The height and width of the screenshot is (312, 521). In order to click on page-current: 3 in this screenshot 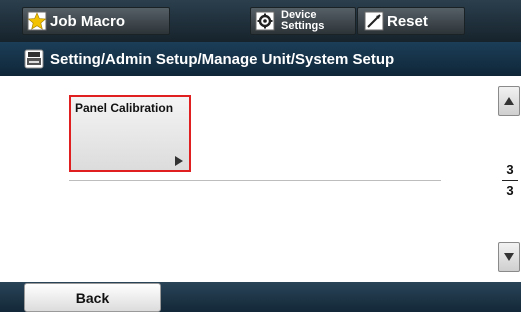, I will do `click(510, 169)`.